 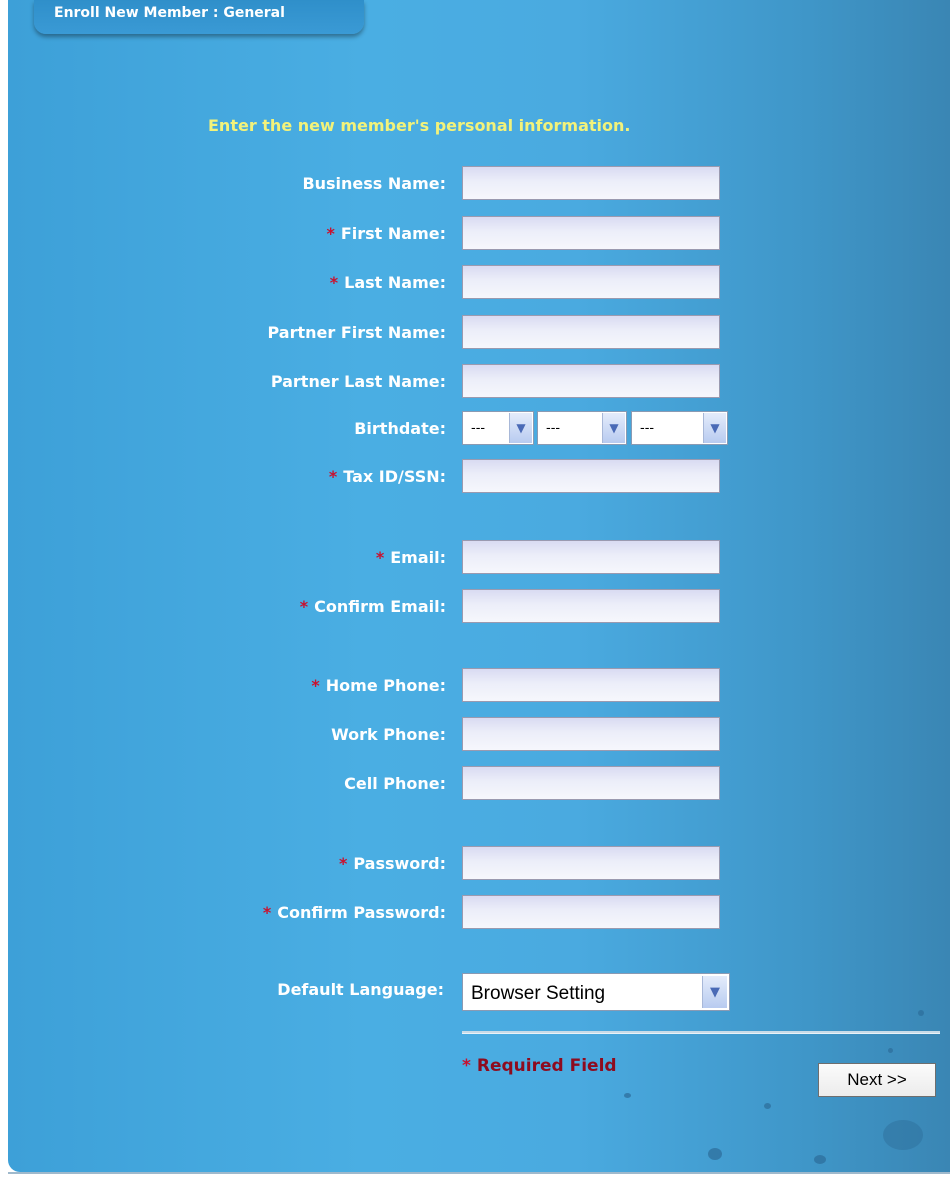 What do you see at coordinates (701, 1032) in the screenshot?
I see `form-divider` at bounding box center [701, 1032].